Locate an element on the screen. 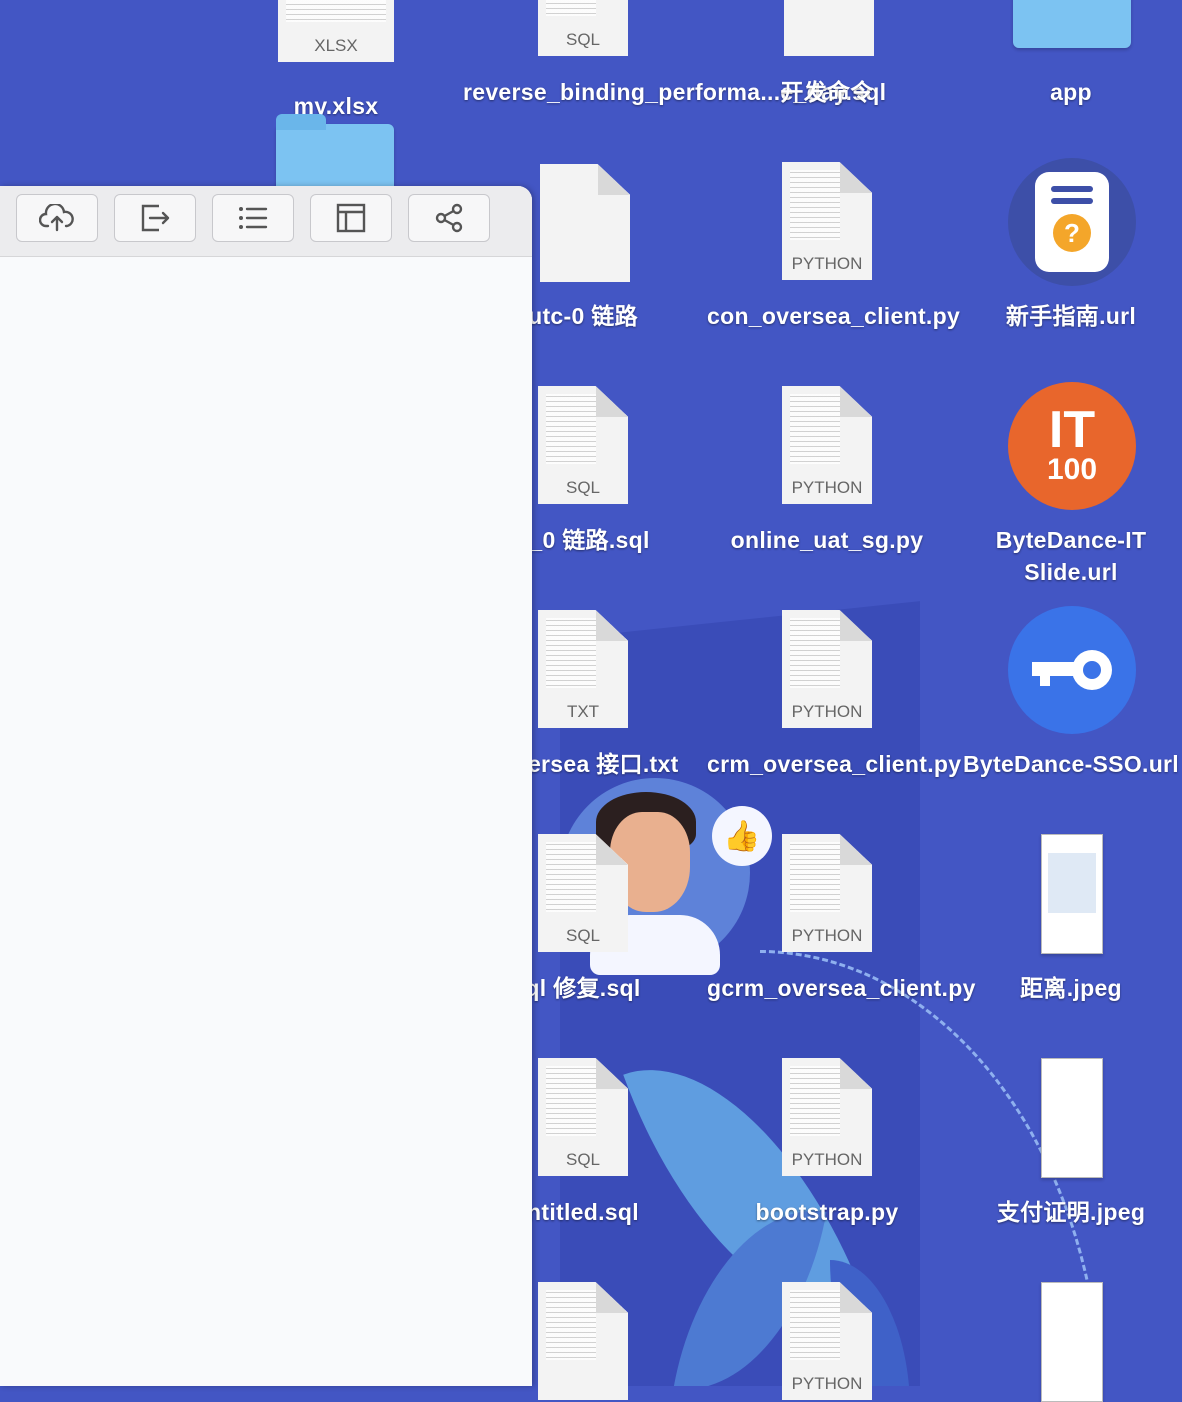 The image size is (1182, 1402). file-label-con-oversea-client: con_oversea_client.py is located at coordinates (833, 316).